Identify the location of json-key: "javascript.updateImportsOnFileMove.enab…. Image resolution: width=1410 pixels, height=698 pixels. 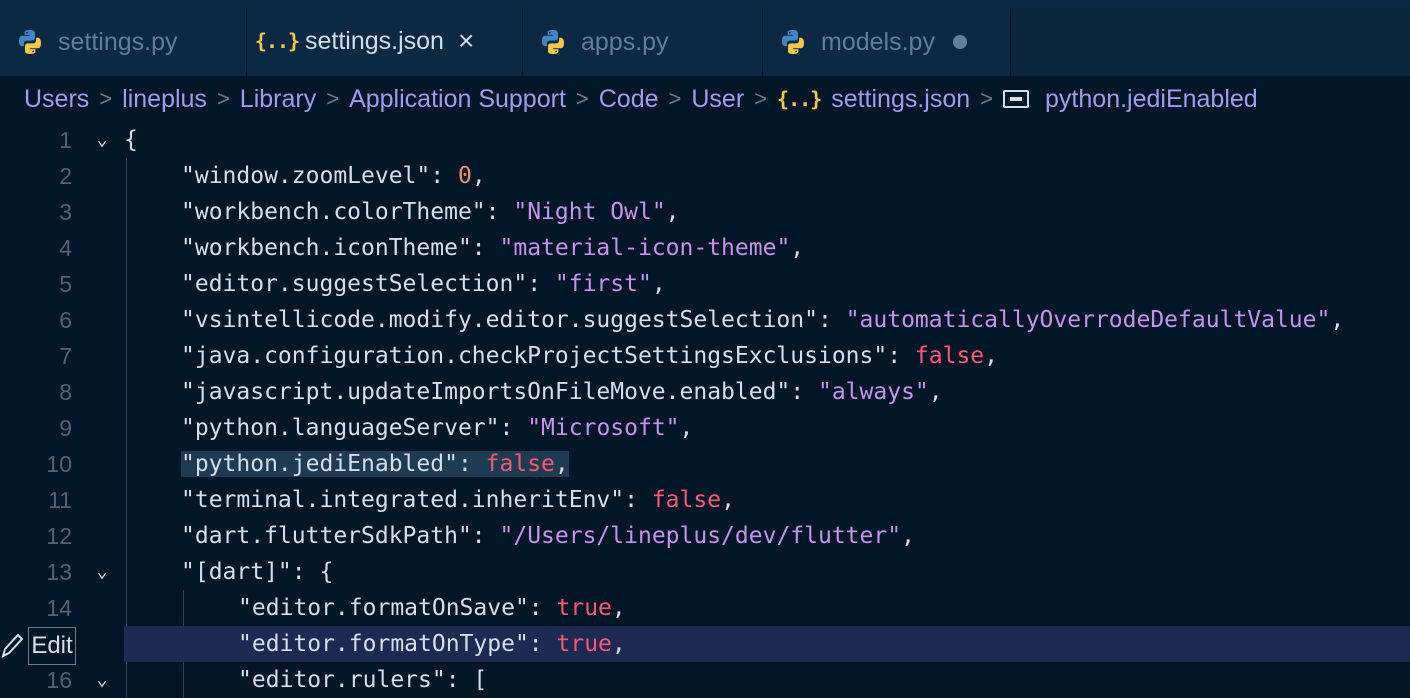
(486, 392).